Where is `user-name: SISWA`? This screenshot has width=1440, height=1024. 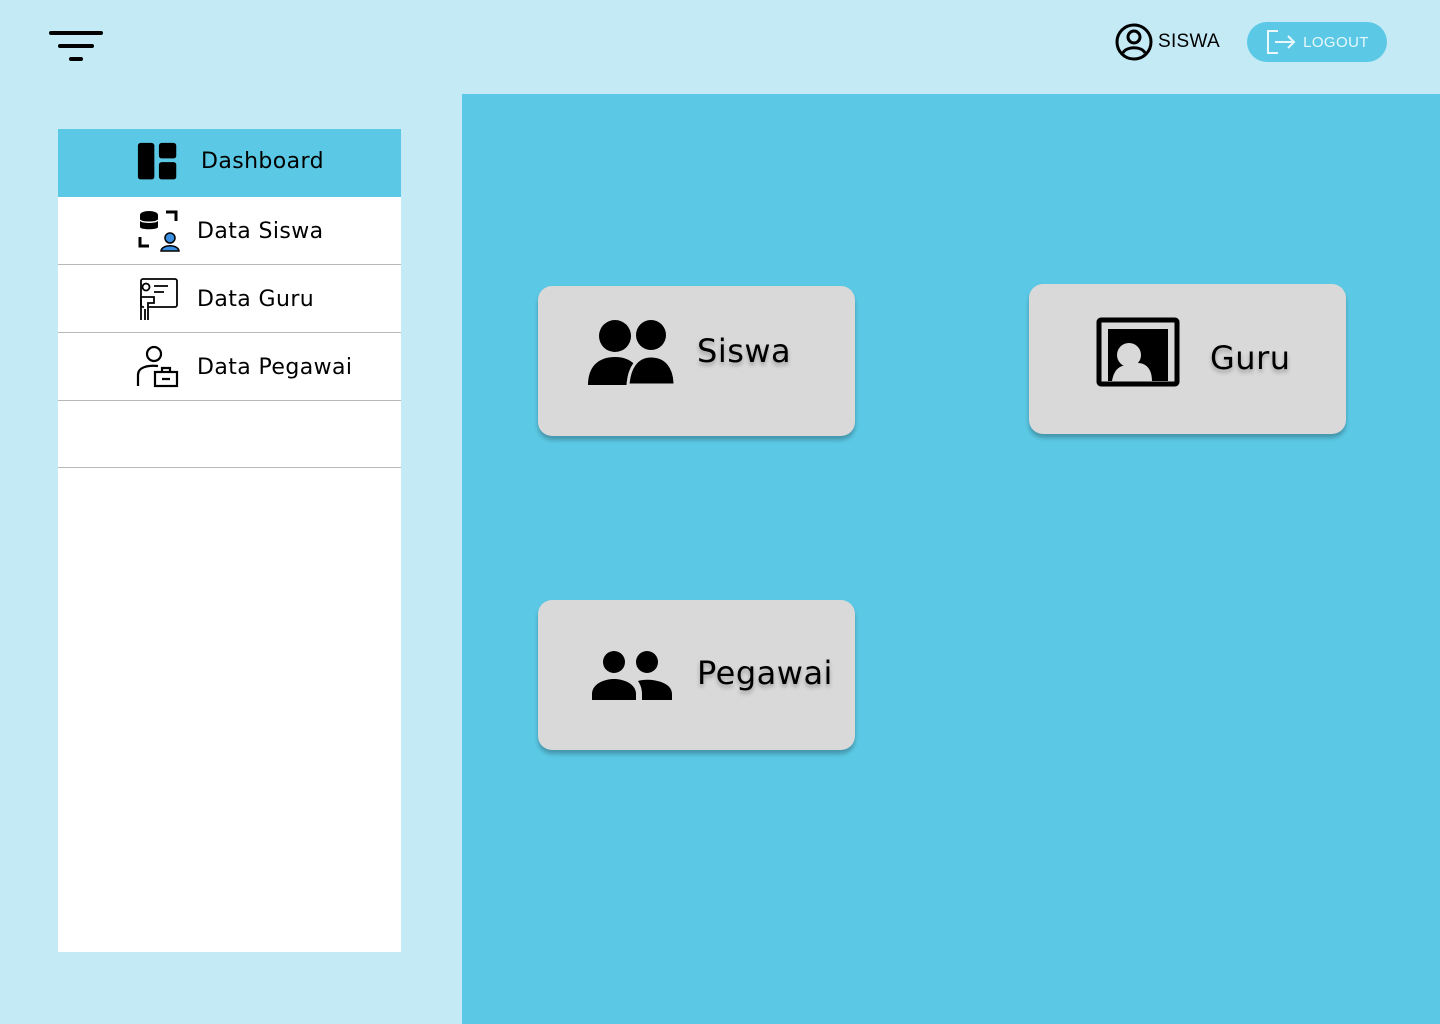
user-name: SISWA is located at coordinates (1189, 41).